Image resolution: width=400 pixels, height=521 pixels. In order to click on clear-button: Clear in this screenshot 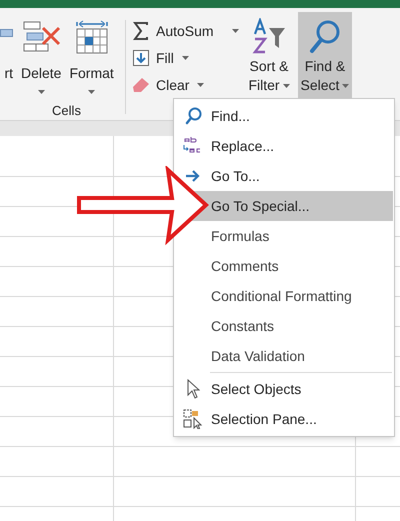, I will do `click(187, 85)`.